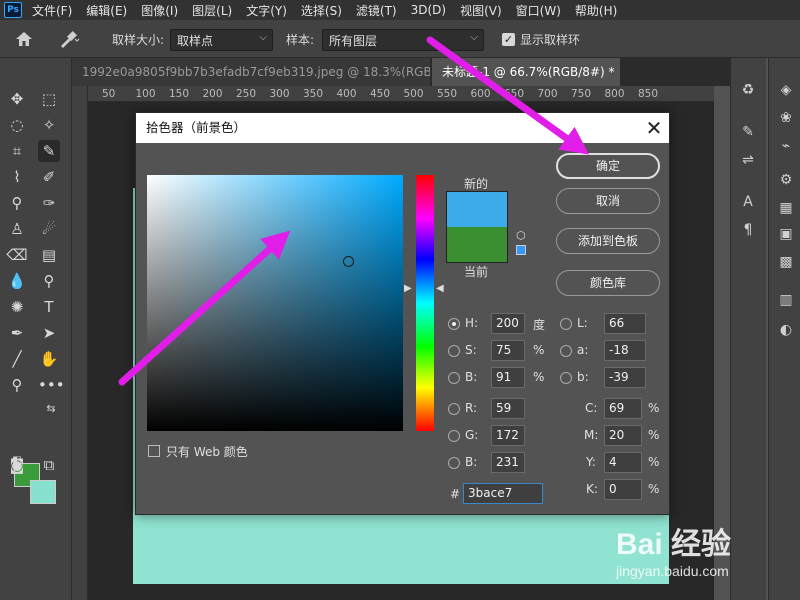  Describe the element at coordinates (654, 408) in the screenshot. I see `cyan-unit: %` at that location.